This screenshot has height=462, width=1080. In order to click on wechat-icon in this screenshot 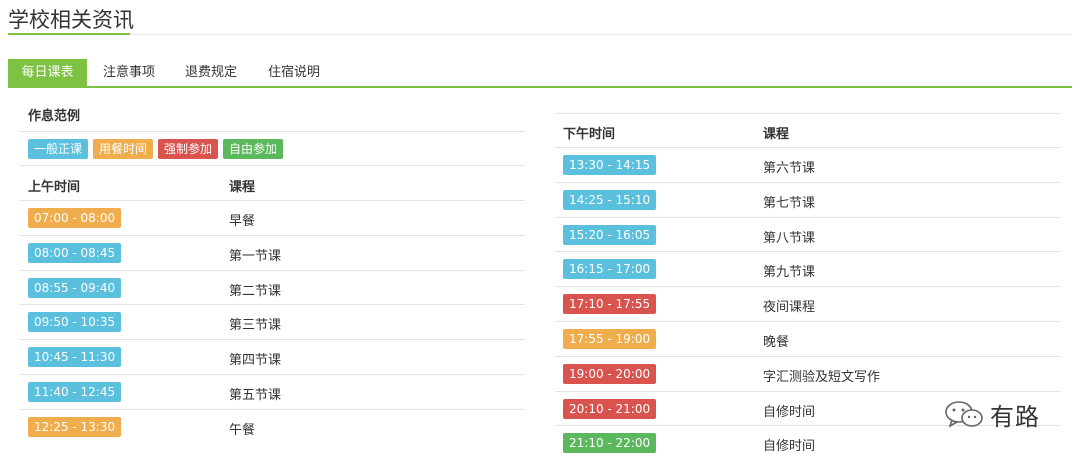, I will do `click(964, 414)`.